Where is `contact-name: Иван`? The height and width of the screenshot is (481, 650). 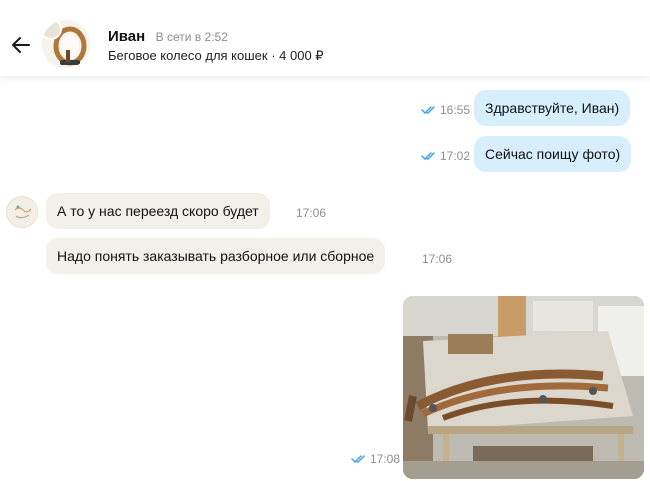 contact-name: Иван is located at coordinates (126, 36).